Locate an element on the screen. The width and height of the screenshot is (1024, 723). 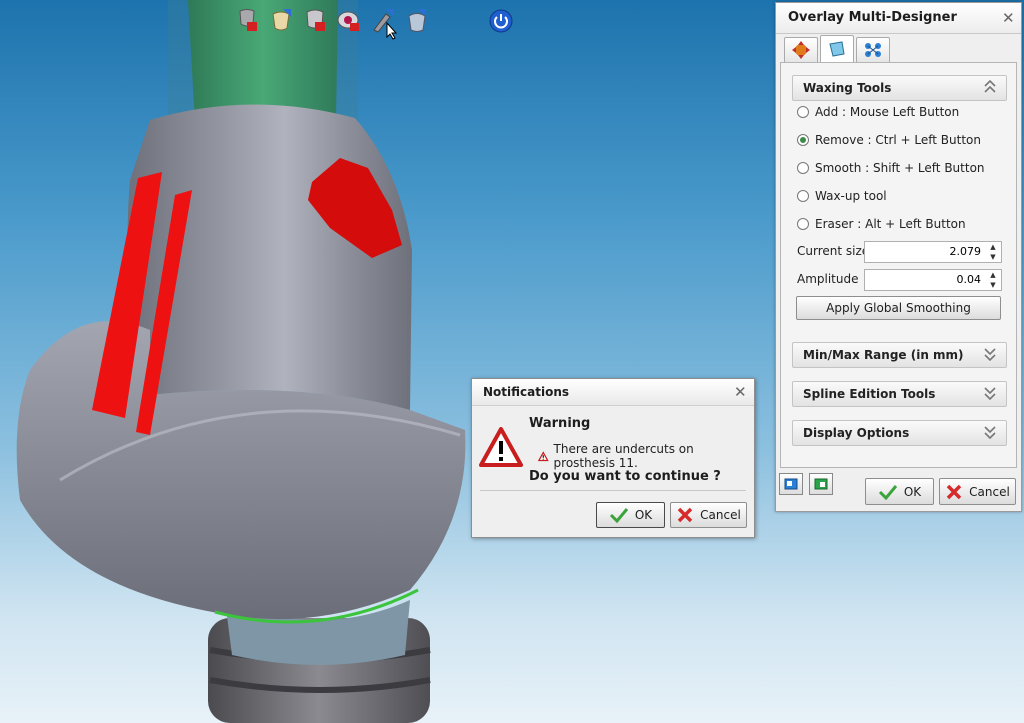
amplitude-label: Amplitude is located at coordinates (828, 279).